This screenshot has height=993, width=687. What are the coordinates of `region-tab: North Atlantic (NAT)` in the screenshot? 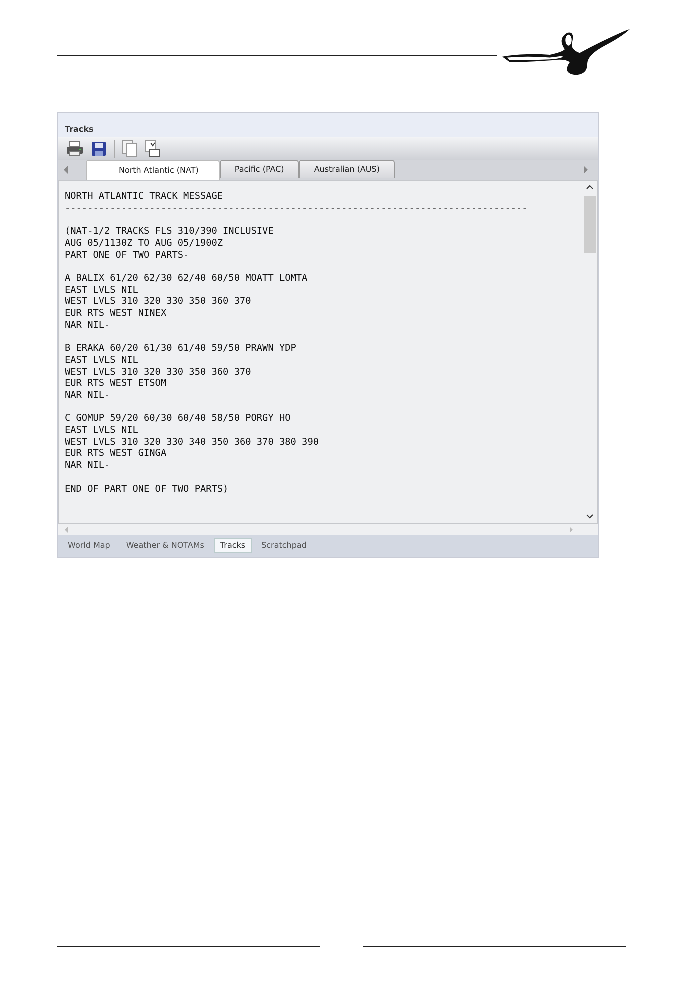 It's located at (153, 170).